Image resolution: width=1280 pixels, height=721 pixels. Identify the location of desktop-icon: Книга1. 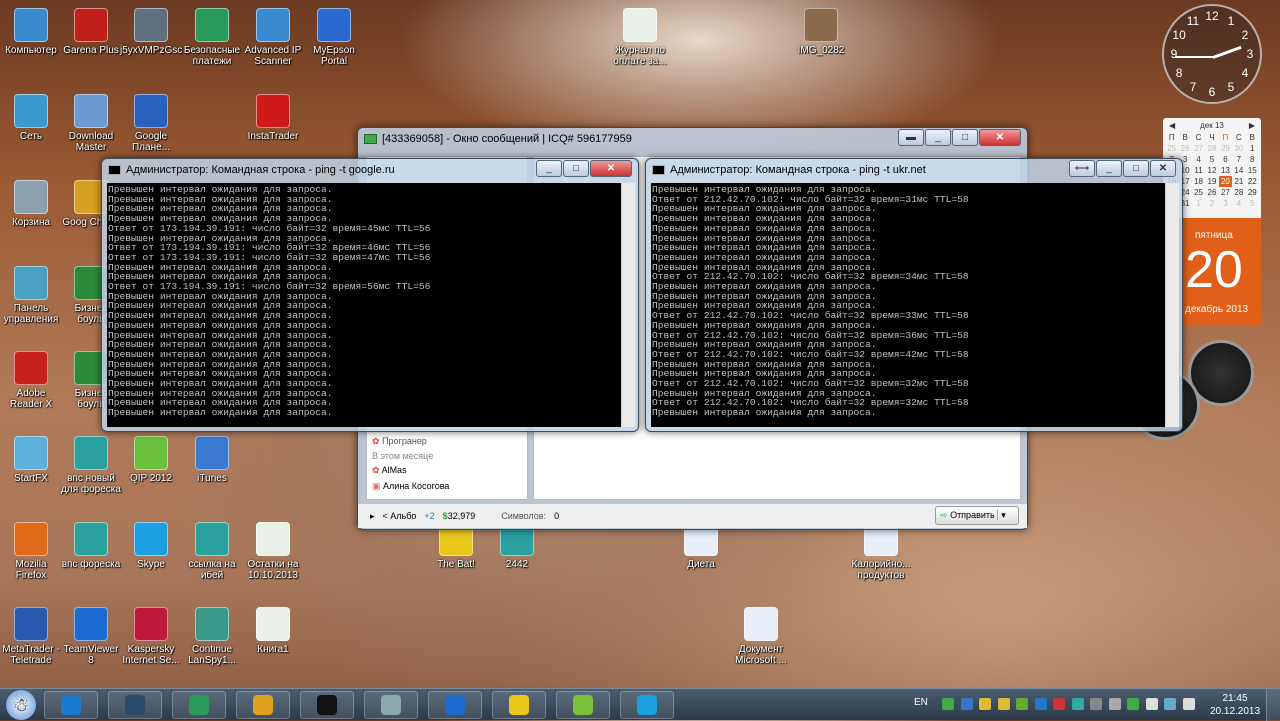
(273, 631).